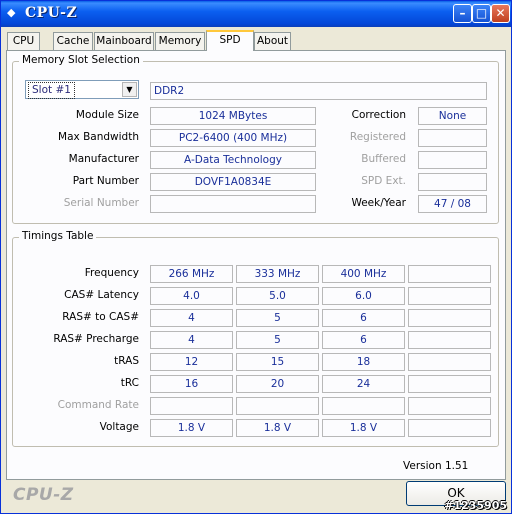 Image resolution: width=512 pixels, height=514 pixels. What do you see at coordinates (129, 383) in the screenshot?
I see `timing-row-label: tRC` at bounding box center [129, 383].